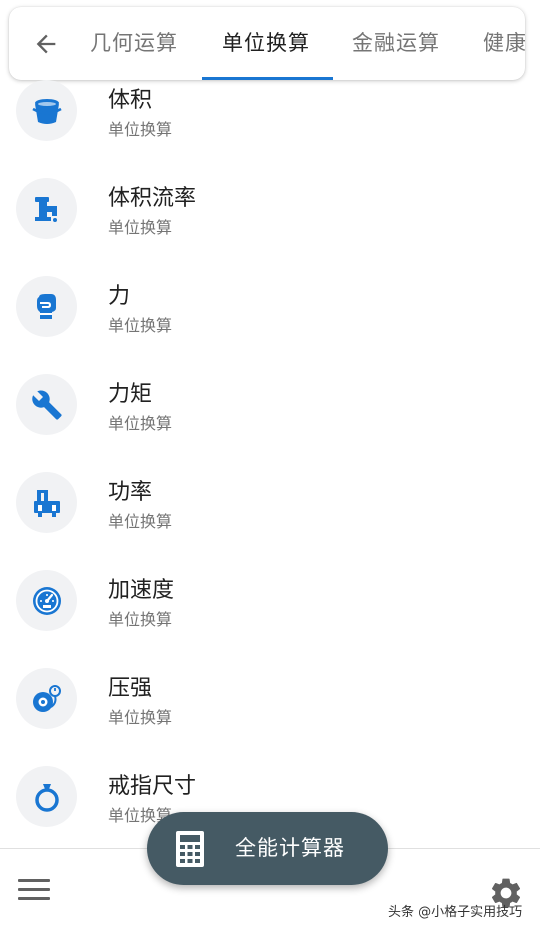 Image resolution: width=540 pixels, height=929 pixels. What do you see at coordinates (34, 880) in the screenshot?
I see `menu-icon` at bounding box center [34, 880].